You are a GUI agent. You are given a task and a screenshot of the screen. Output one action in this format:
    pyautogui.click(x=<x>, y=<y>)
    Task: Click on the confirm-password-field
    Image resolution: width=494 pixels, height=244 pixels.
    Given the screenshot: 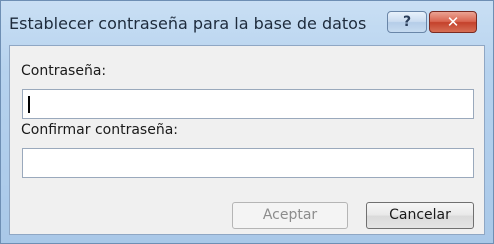 What is the action you would take?
    pyautogui.click(x=248, y=163)
    